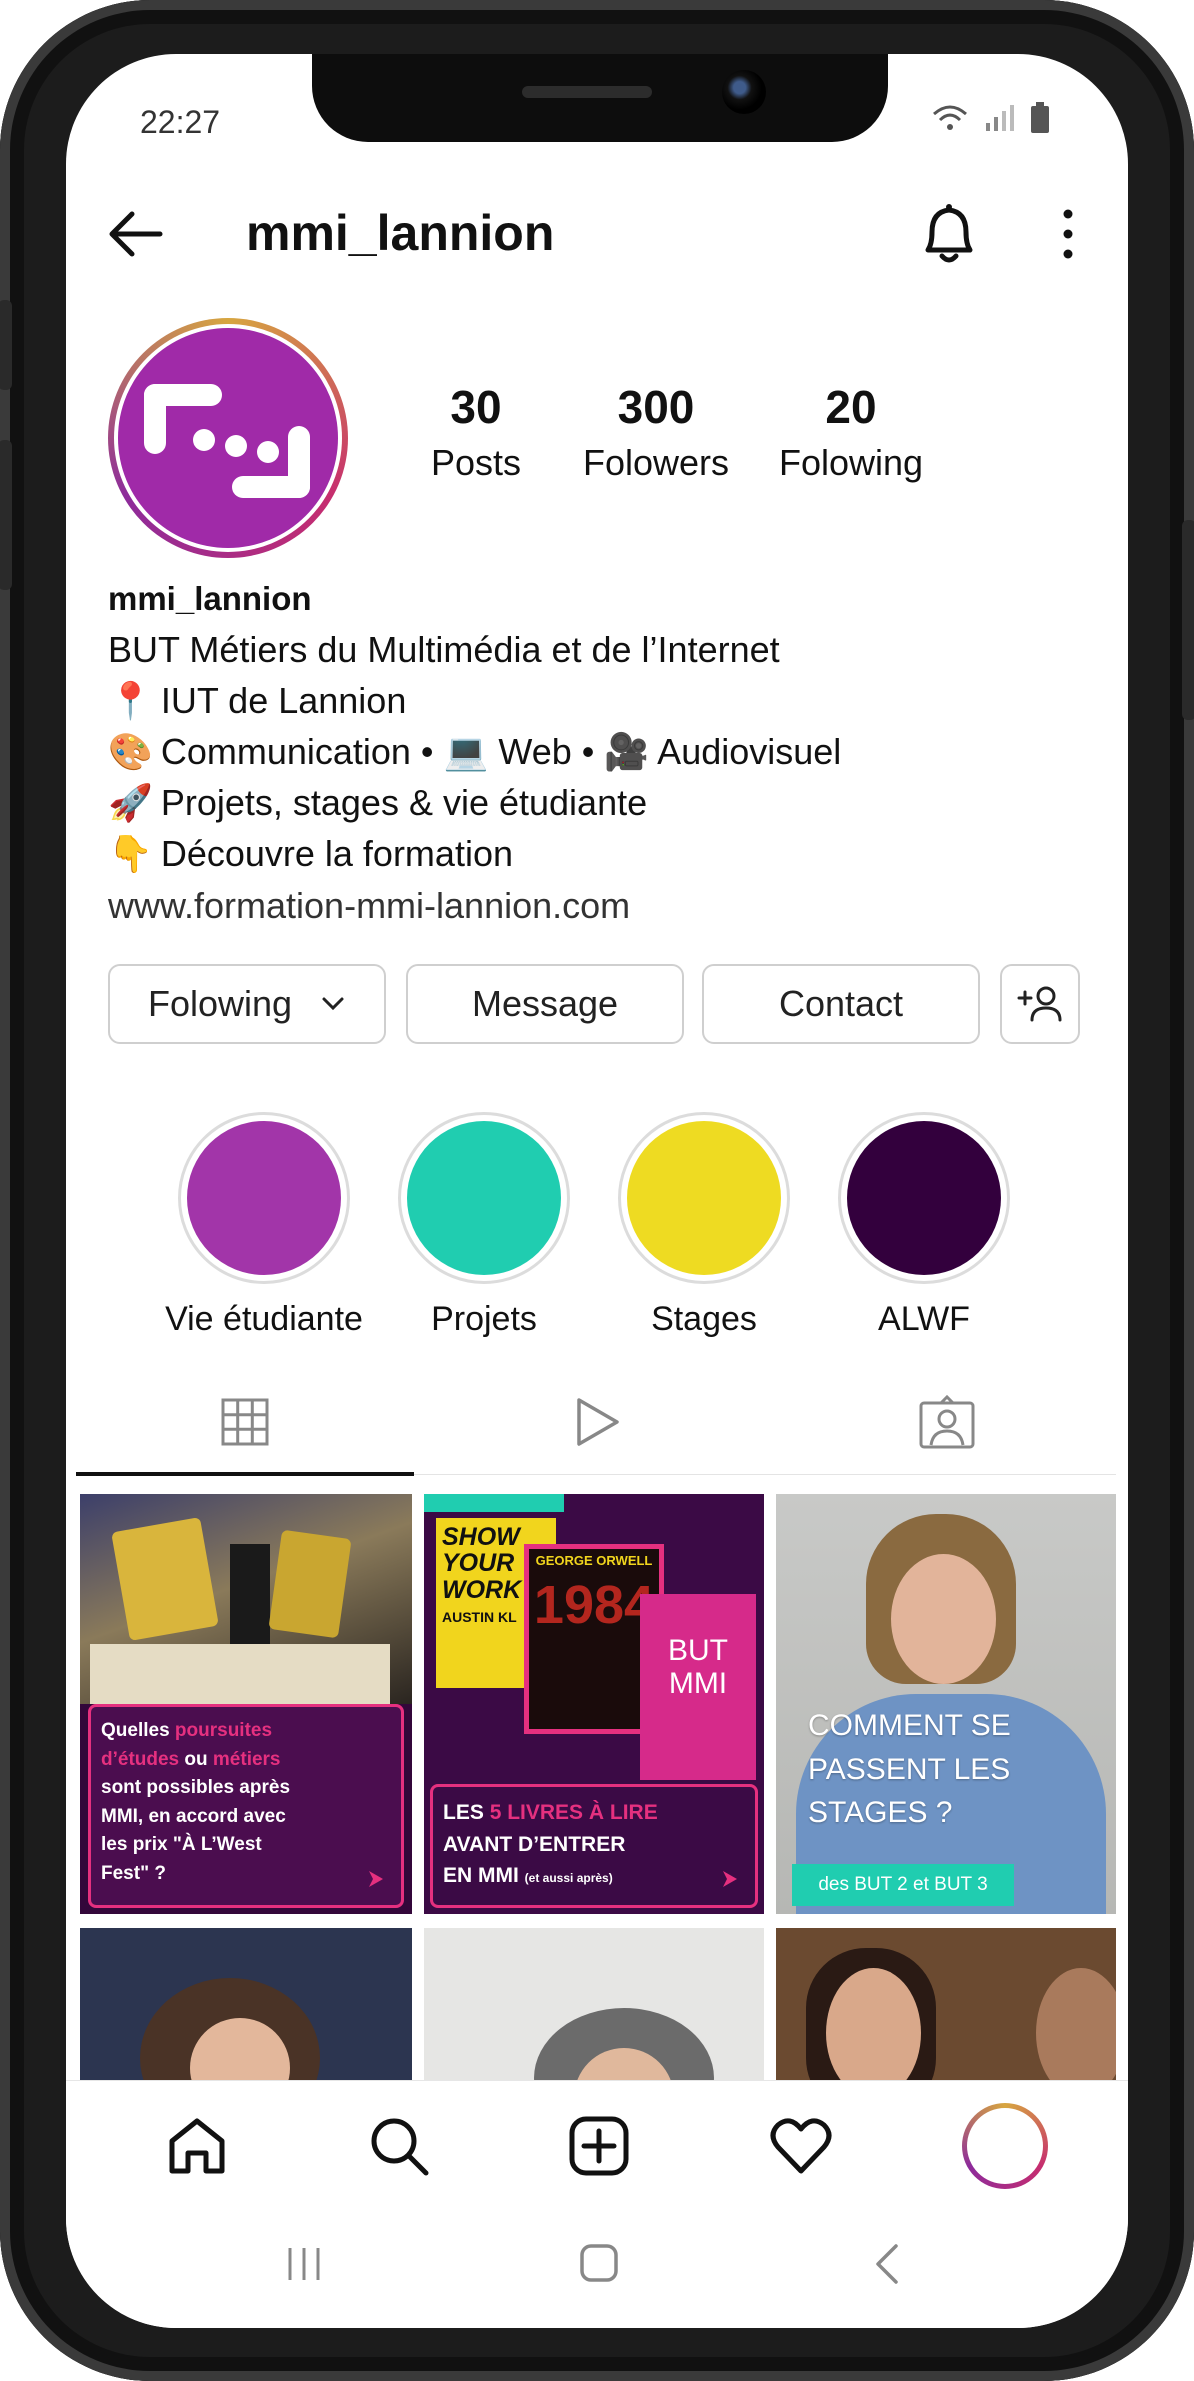 This screenshot has height=2381, width=1194. I want to click on post-text: MMI, en accord avec, so click(193, 1816).